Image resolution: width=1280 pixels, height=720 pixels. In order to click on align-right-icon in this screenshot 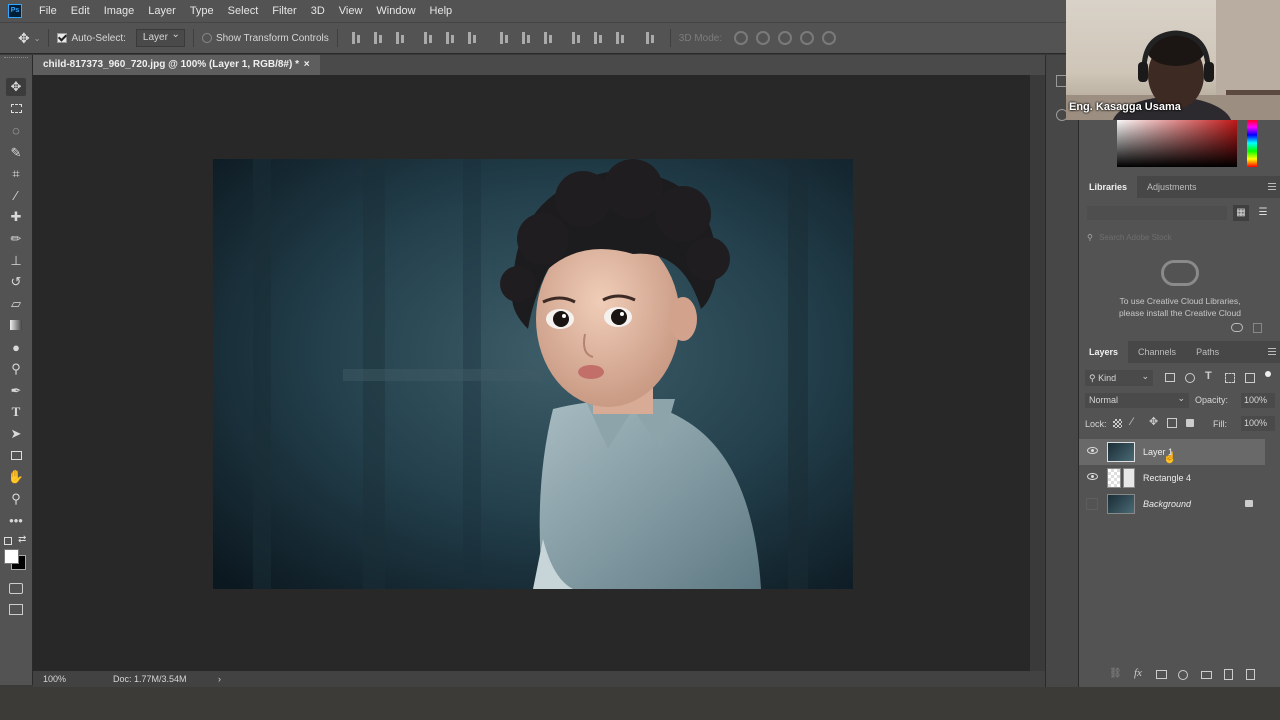, I will do `click(473, 38)`.